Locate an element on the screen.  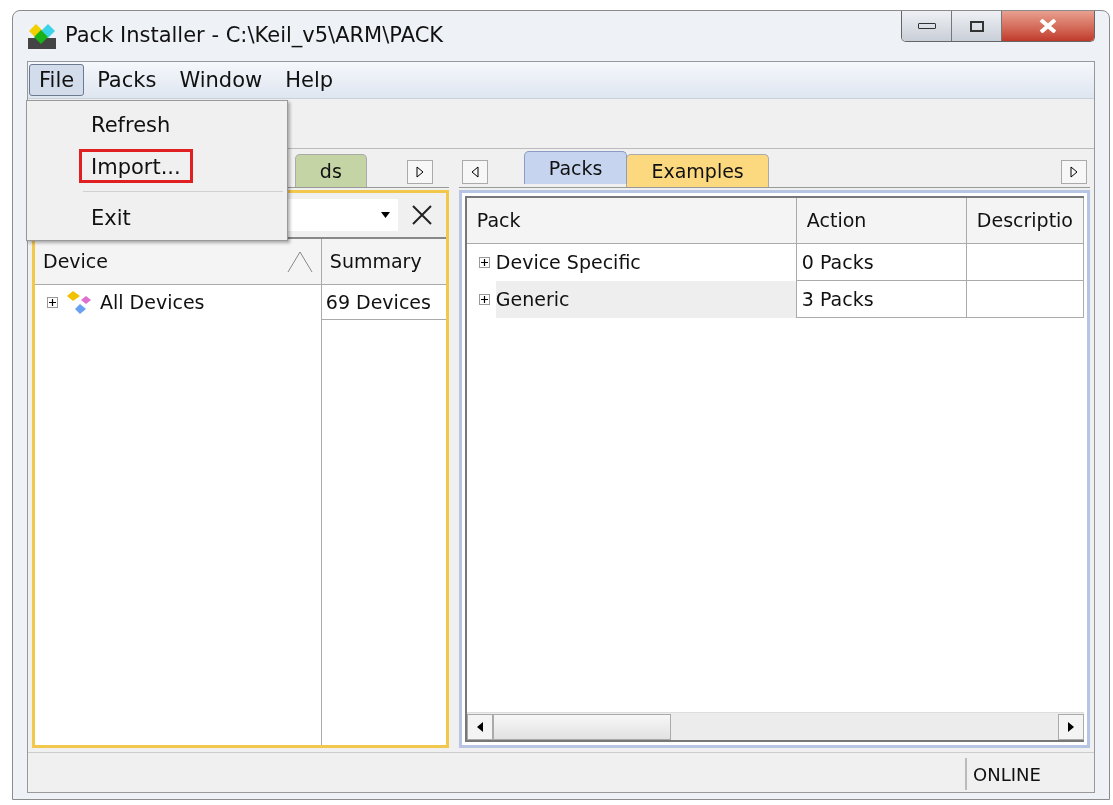
tree-item: Generic is located at coordinates (645, 299).